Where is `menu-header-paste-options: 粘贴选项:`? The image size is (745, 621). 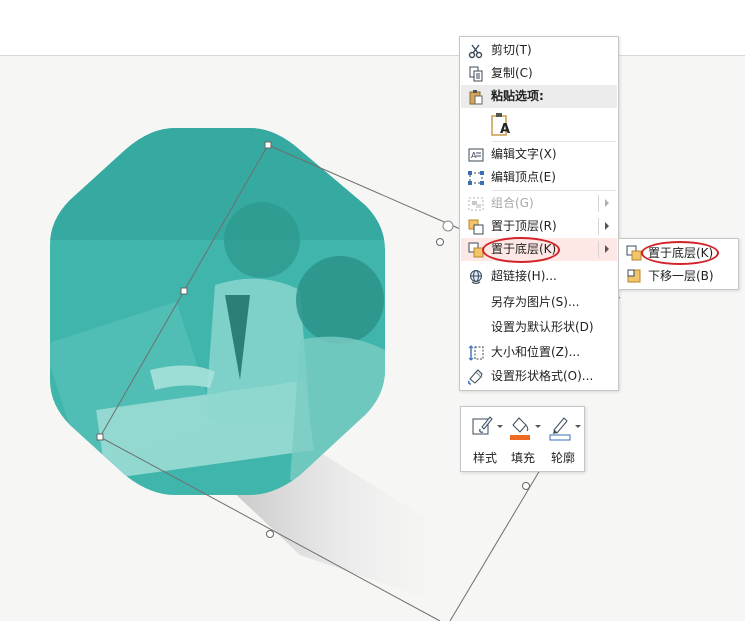
menu-header-paste-options: 粘贴选项: is located at coordinates (539, 96).